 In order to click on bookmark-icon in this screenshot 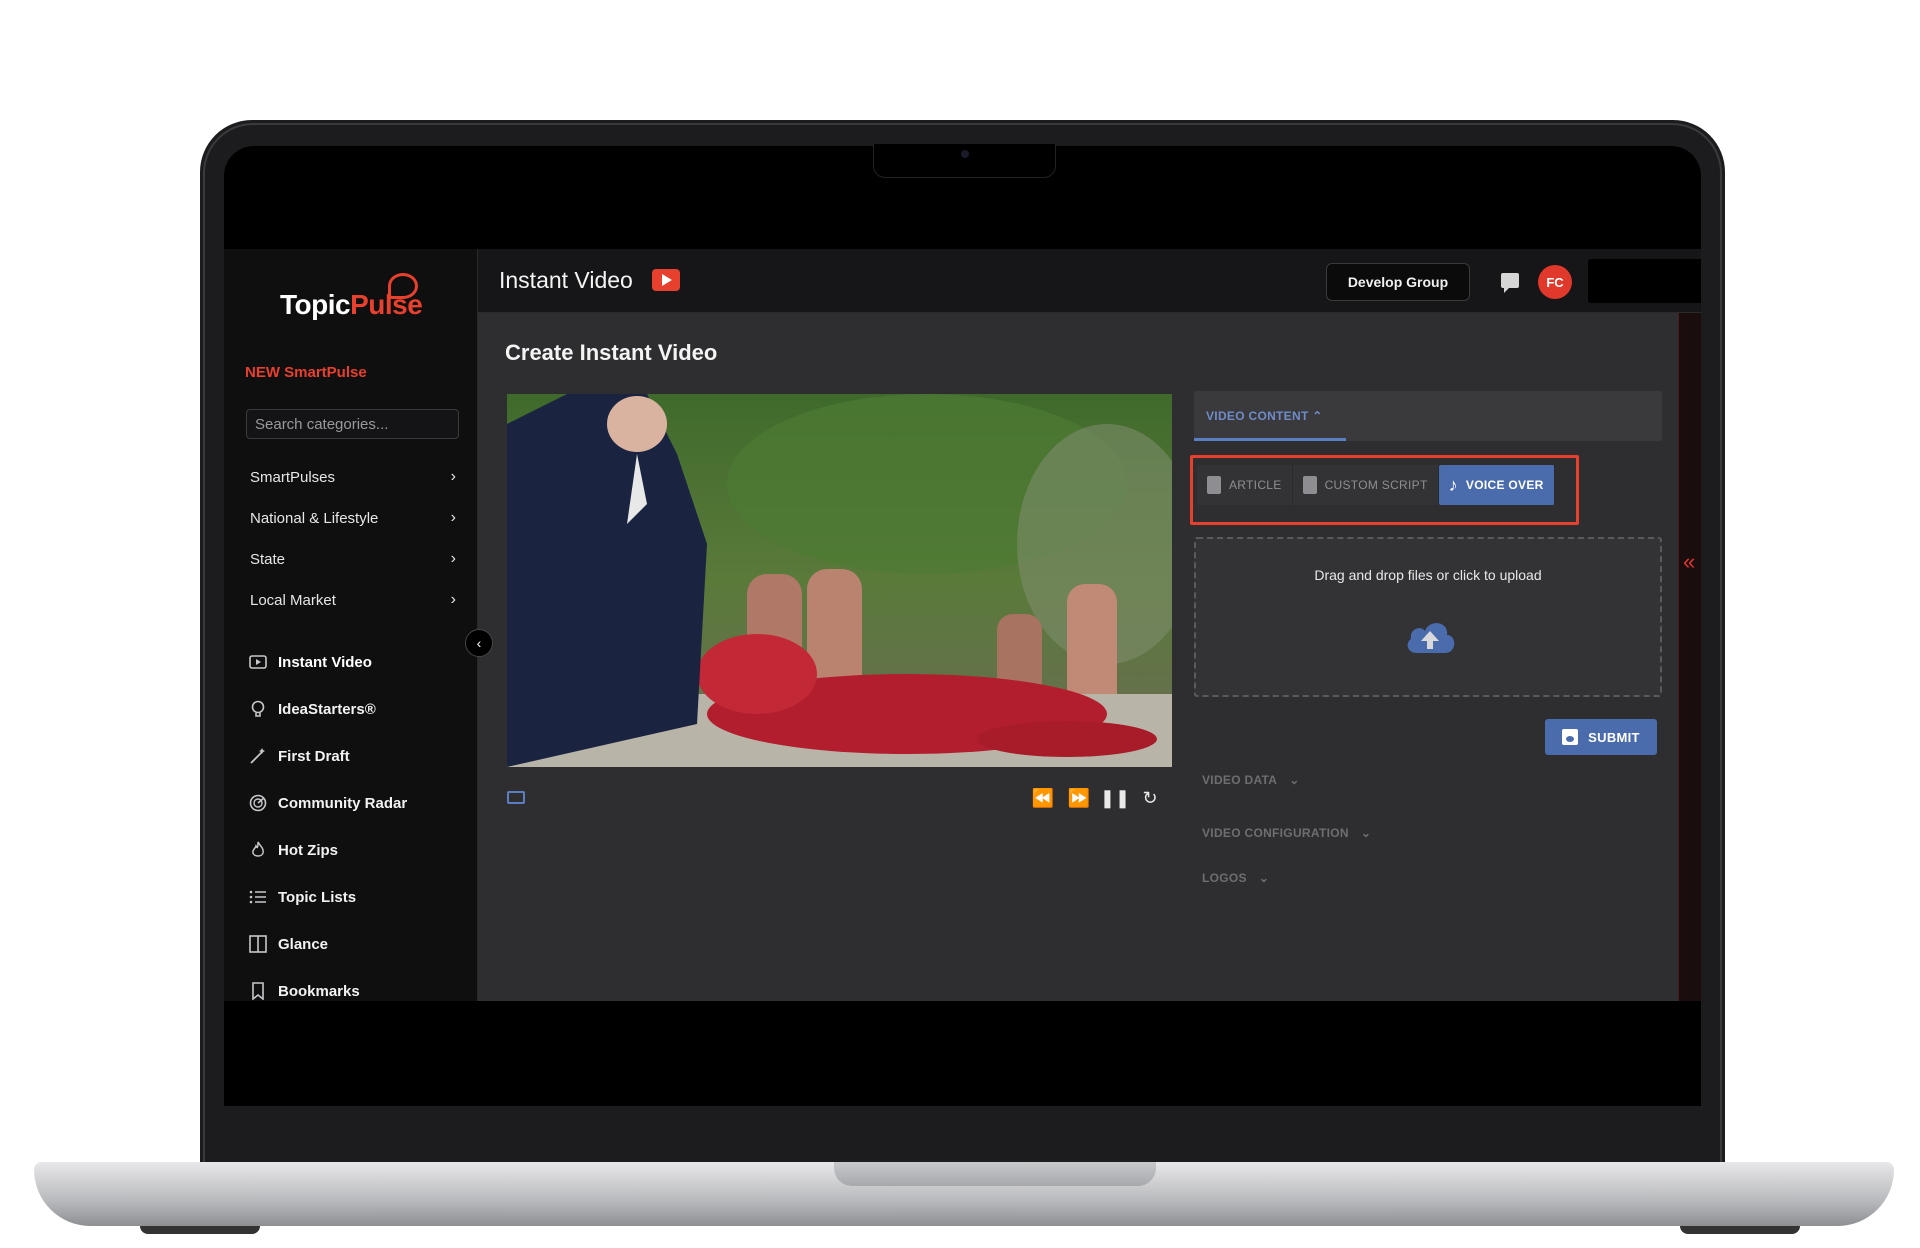, I will do `click(258, 991)`.